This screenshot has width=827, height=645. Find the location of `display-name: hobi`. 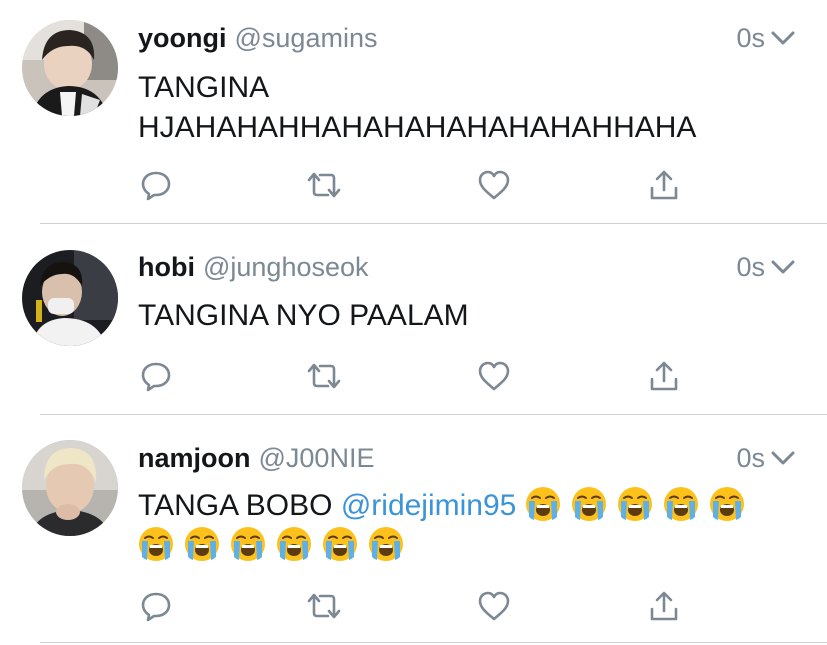

display-name: hobi is located at coordinates (166, 267).